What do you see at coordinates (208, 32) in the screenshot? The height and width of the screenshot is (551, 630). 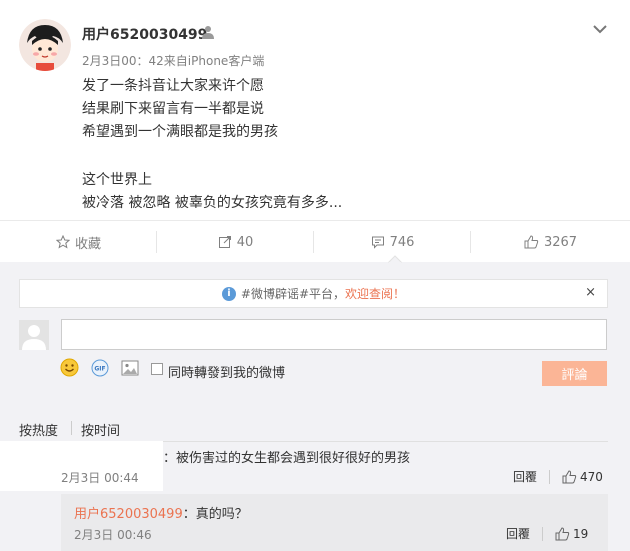 I see `user-badge-icon` at bounding box center [208, 32].